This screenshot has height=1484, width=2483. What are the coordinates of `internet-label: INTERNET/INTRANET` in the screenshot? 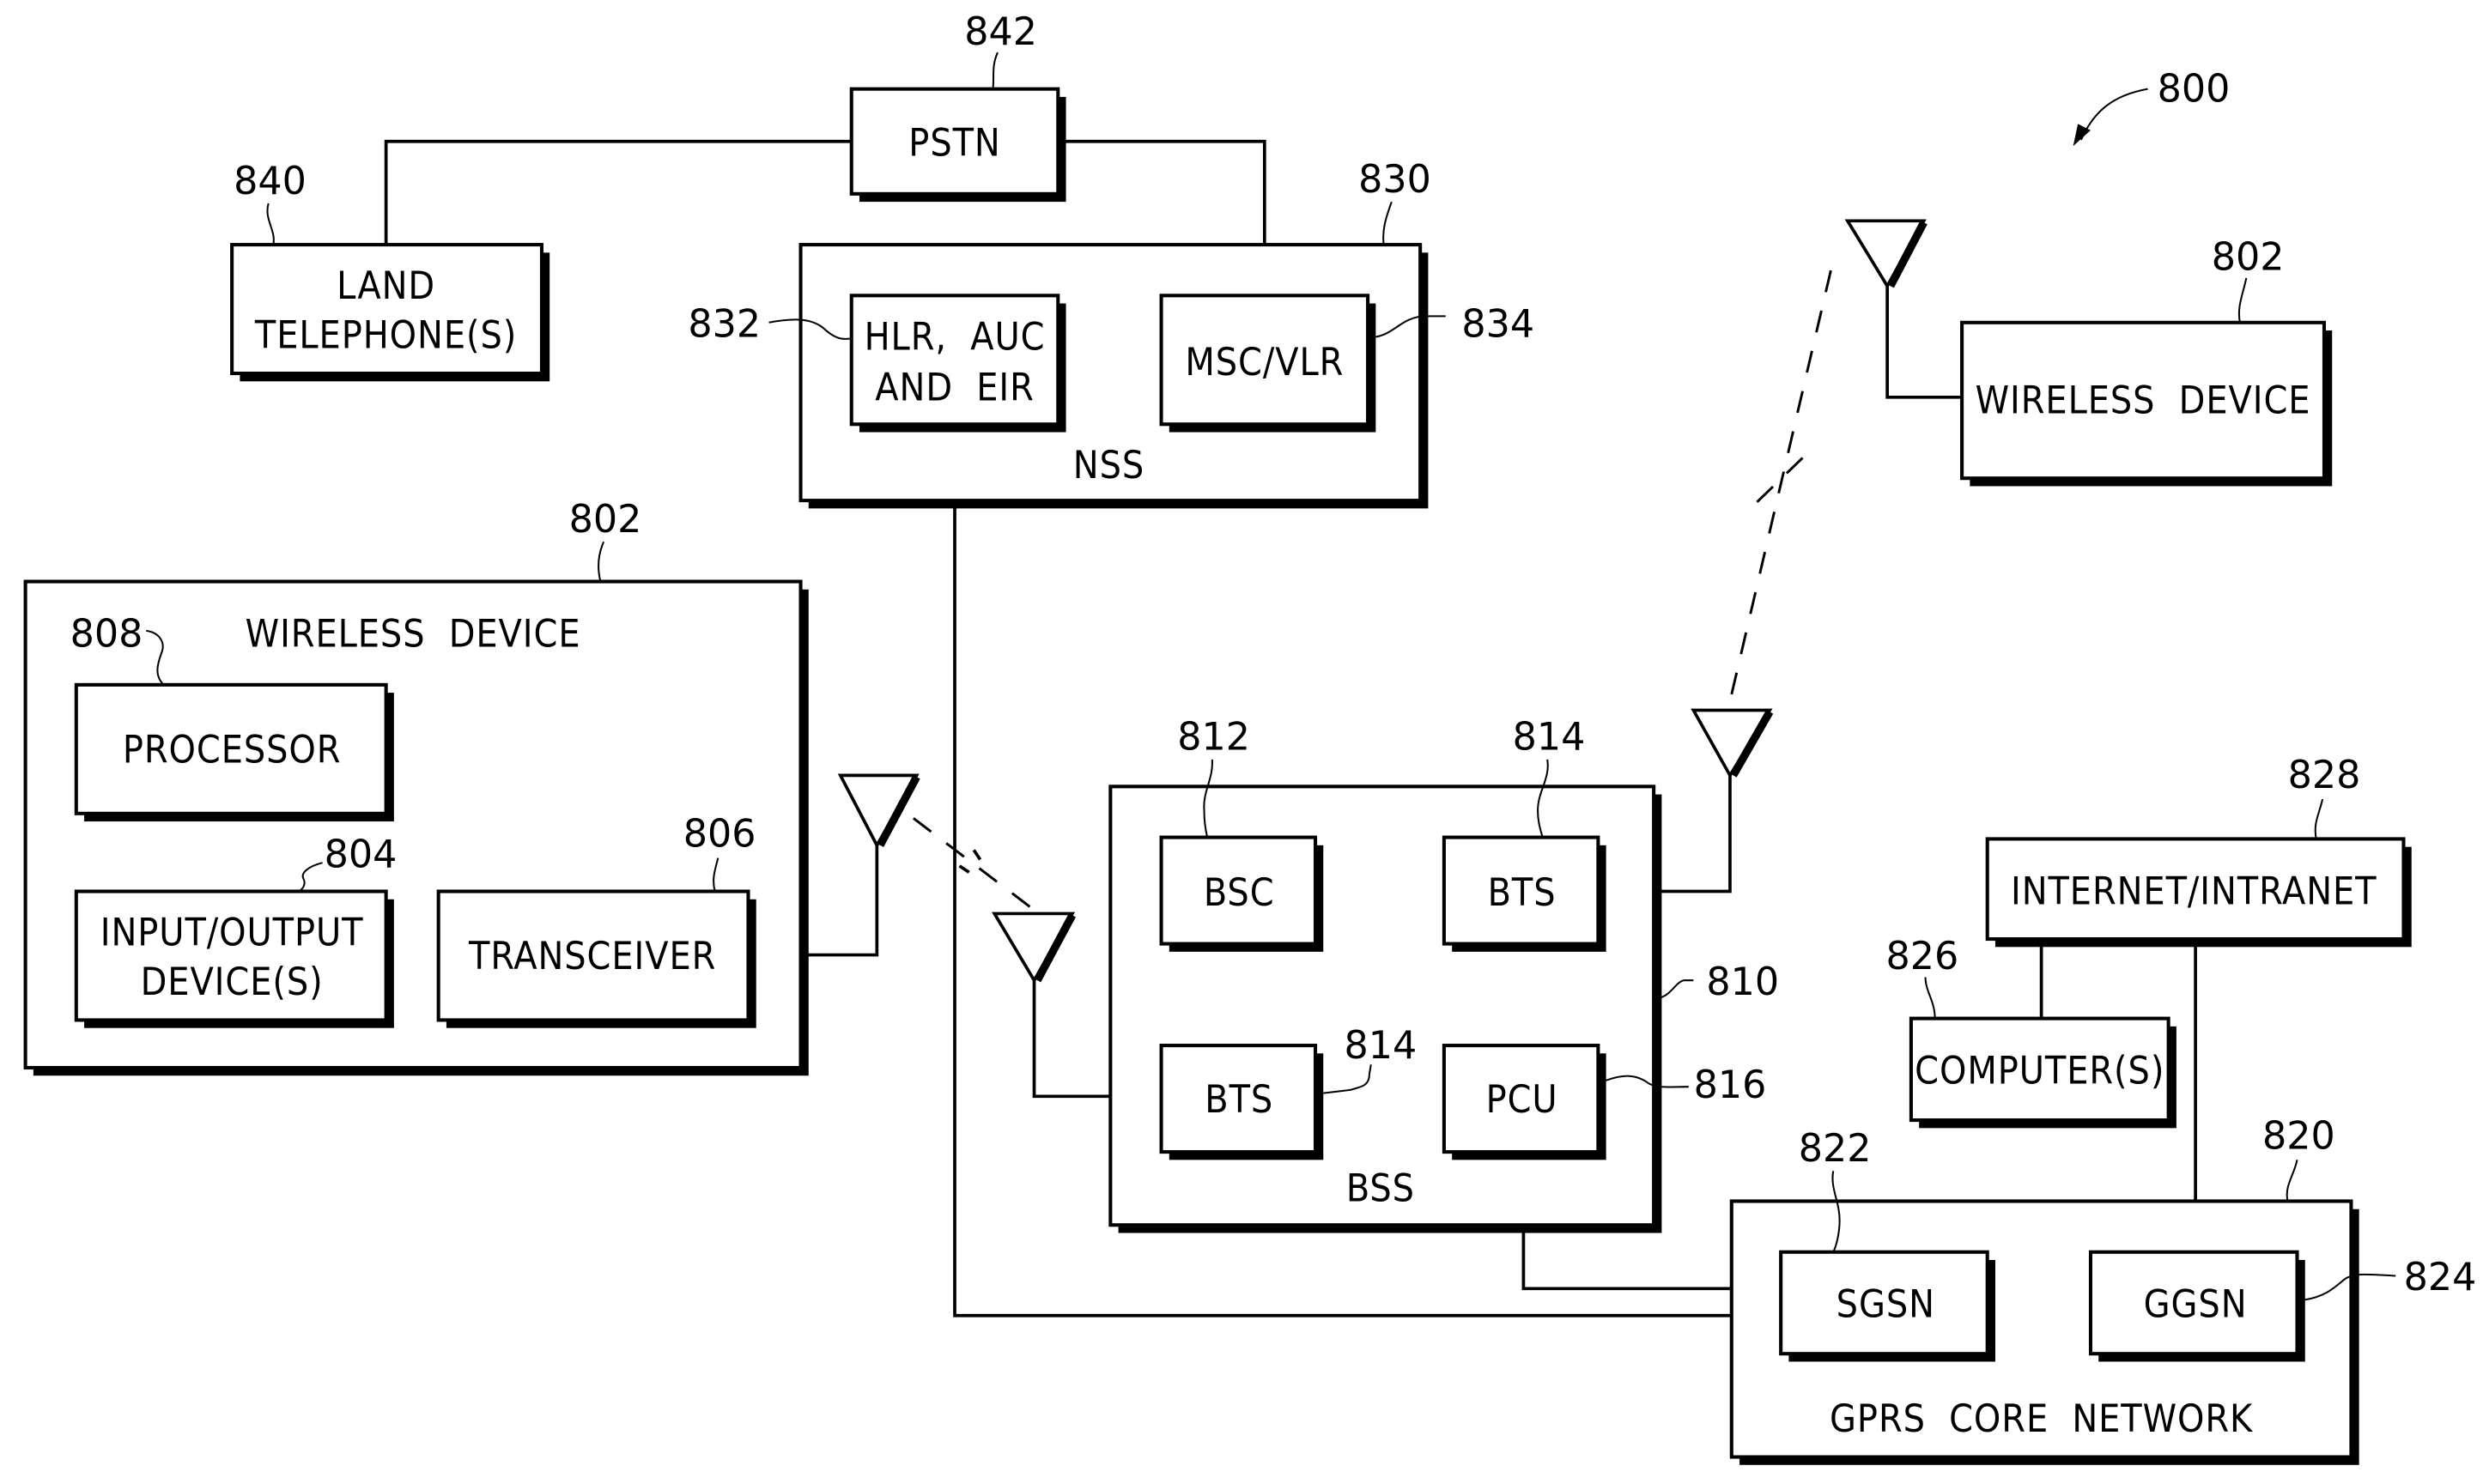 It's located at (2194, 891).